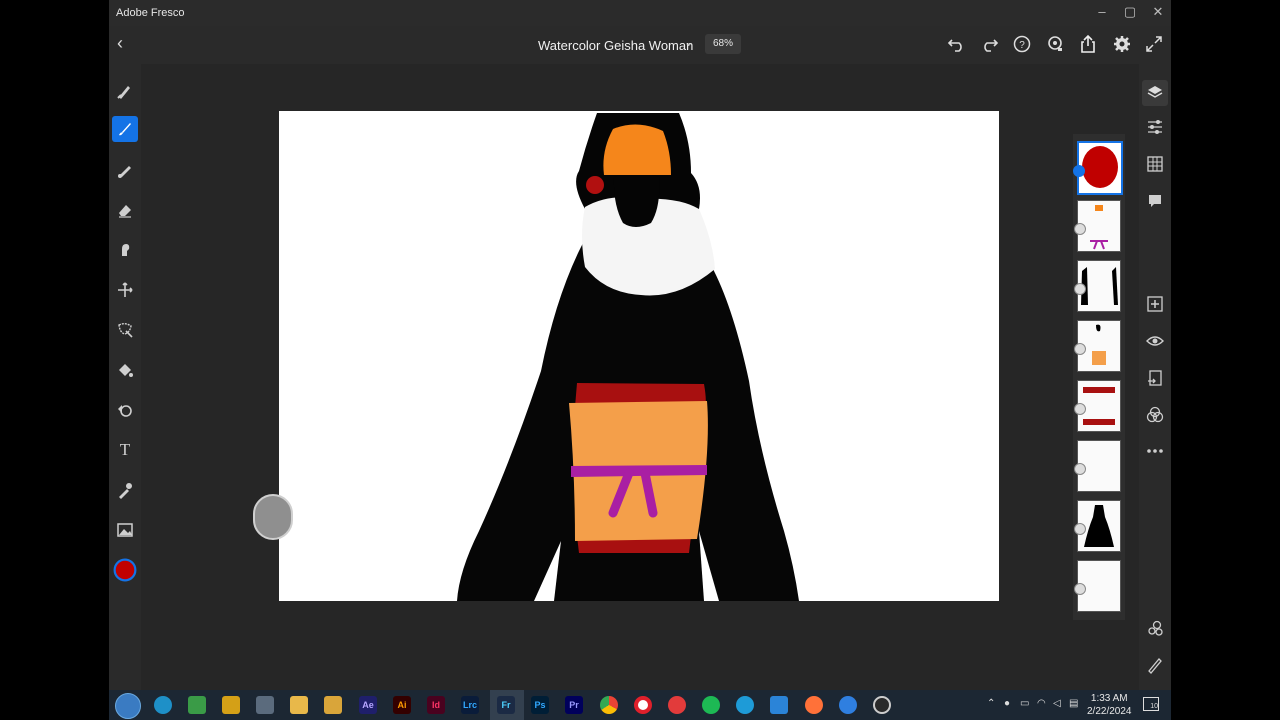  I want to click on undo-icon, so click(957, 45).